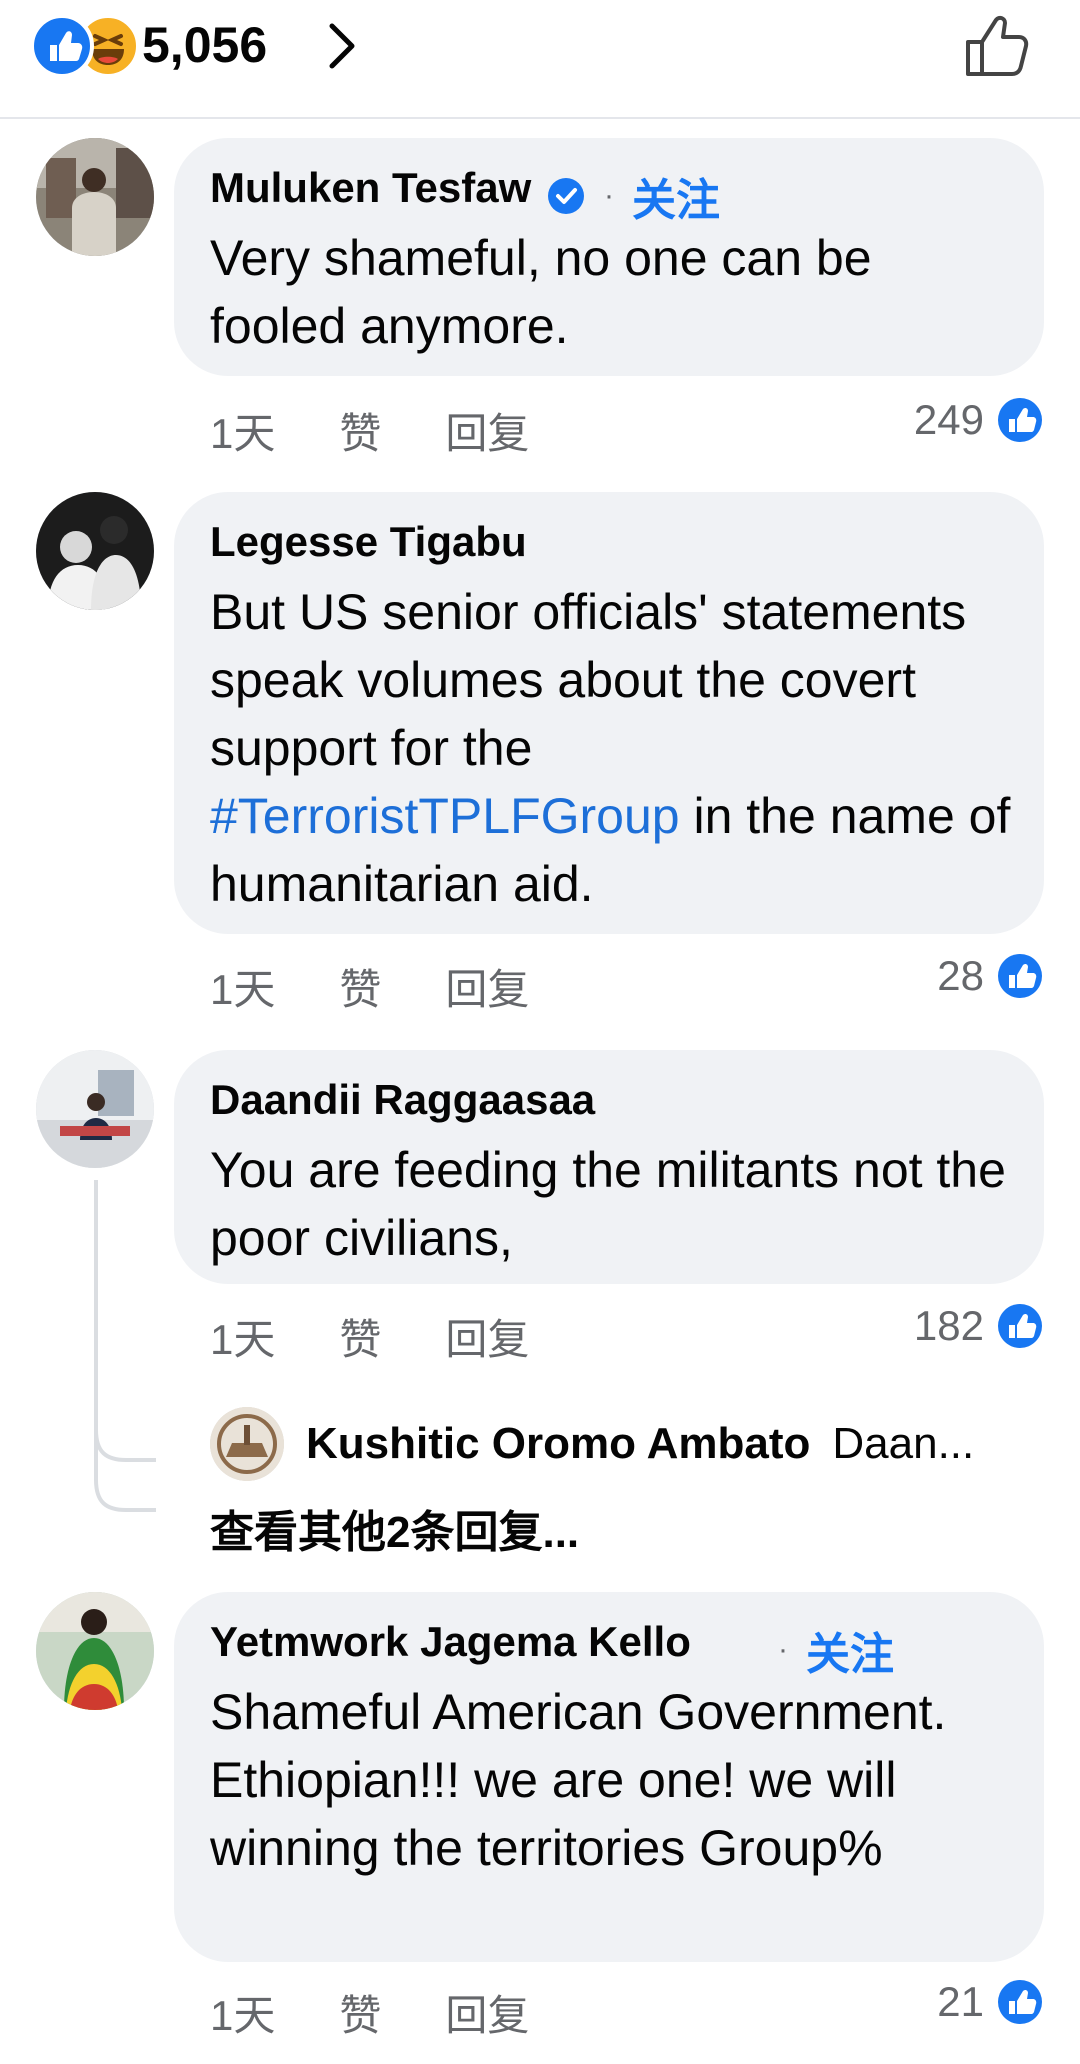 Image resolution: width=1080 pixels, height=2064 pixels. I want to click on thumb-up-outline-icon, so click(998, 46).